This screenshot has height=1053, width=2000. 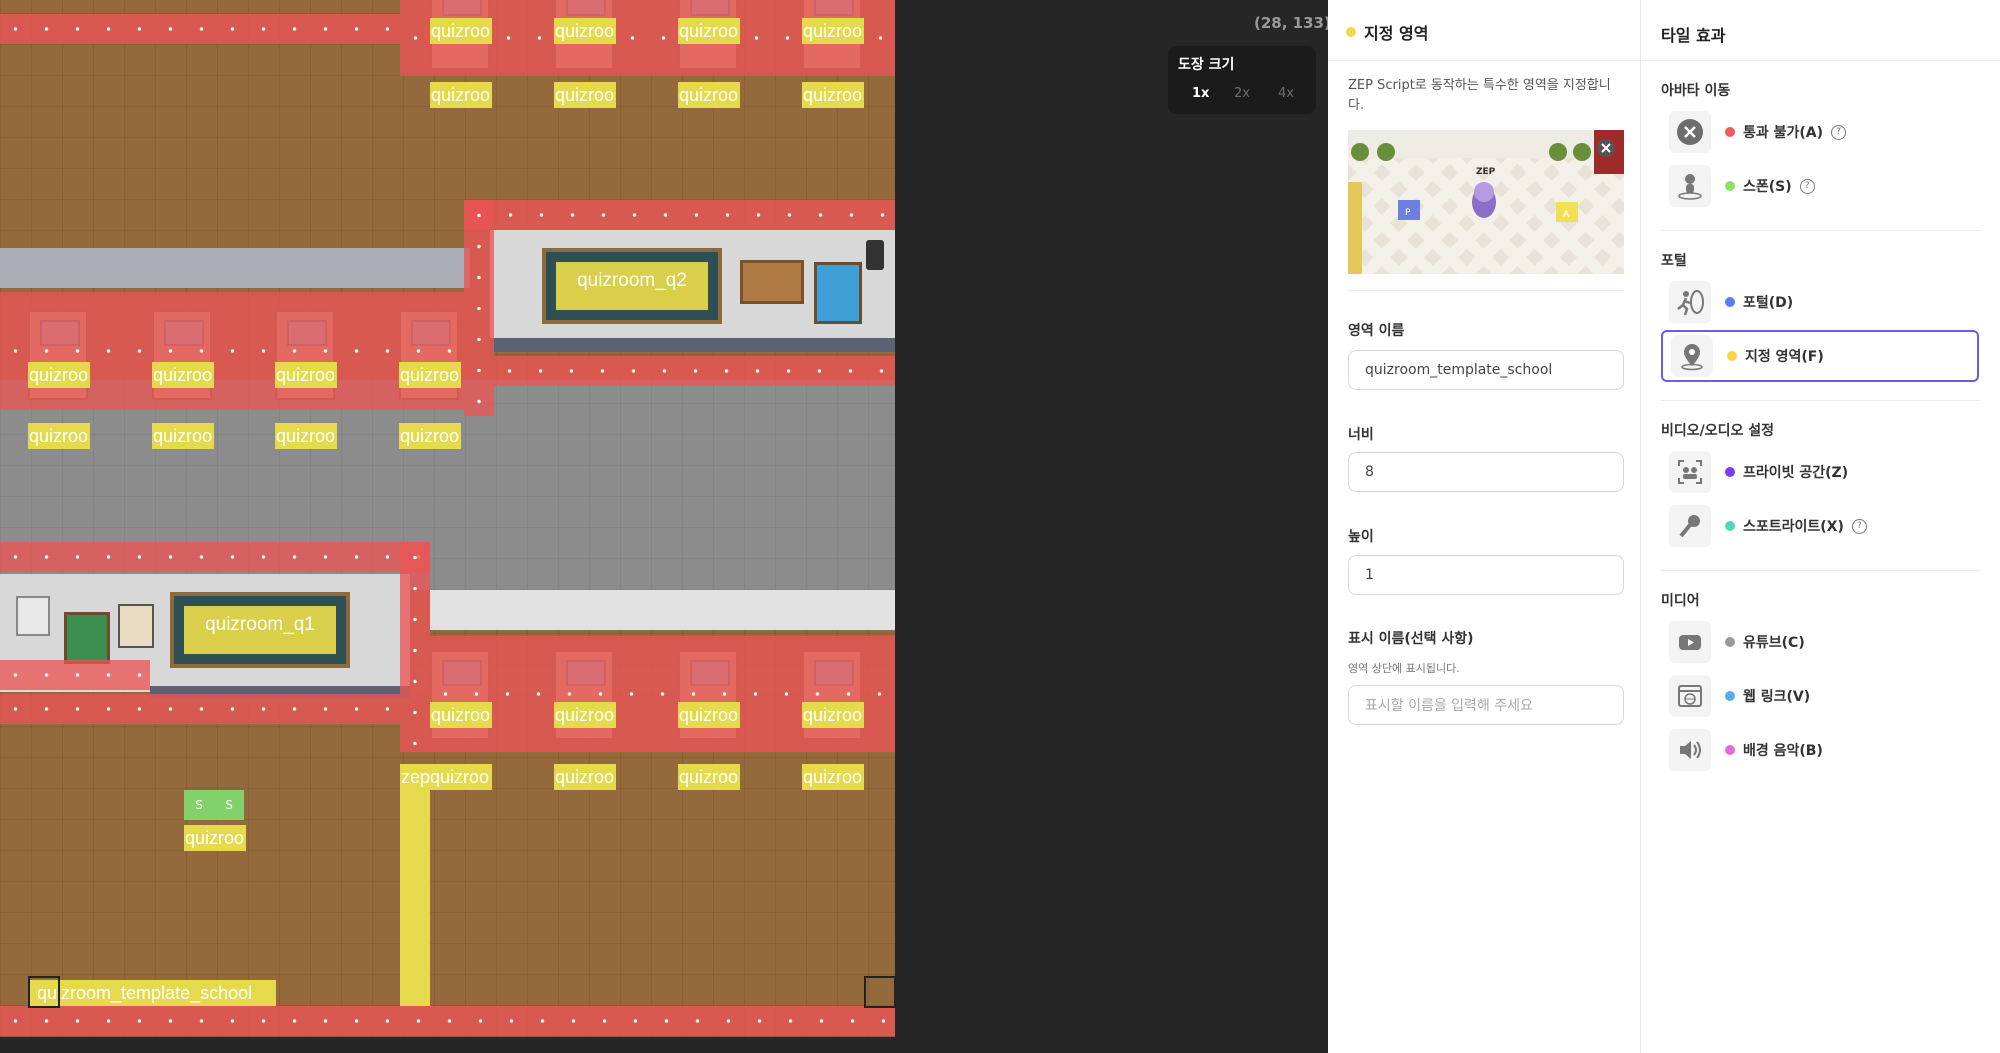 What do you see at coordinates (1486, 370) in the screenshot?
I see `area-name-input: quizroom_template_school` at bounding box center [1486, 370].